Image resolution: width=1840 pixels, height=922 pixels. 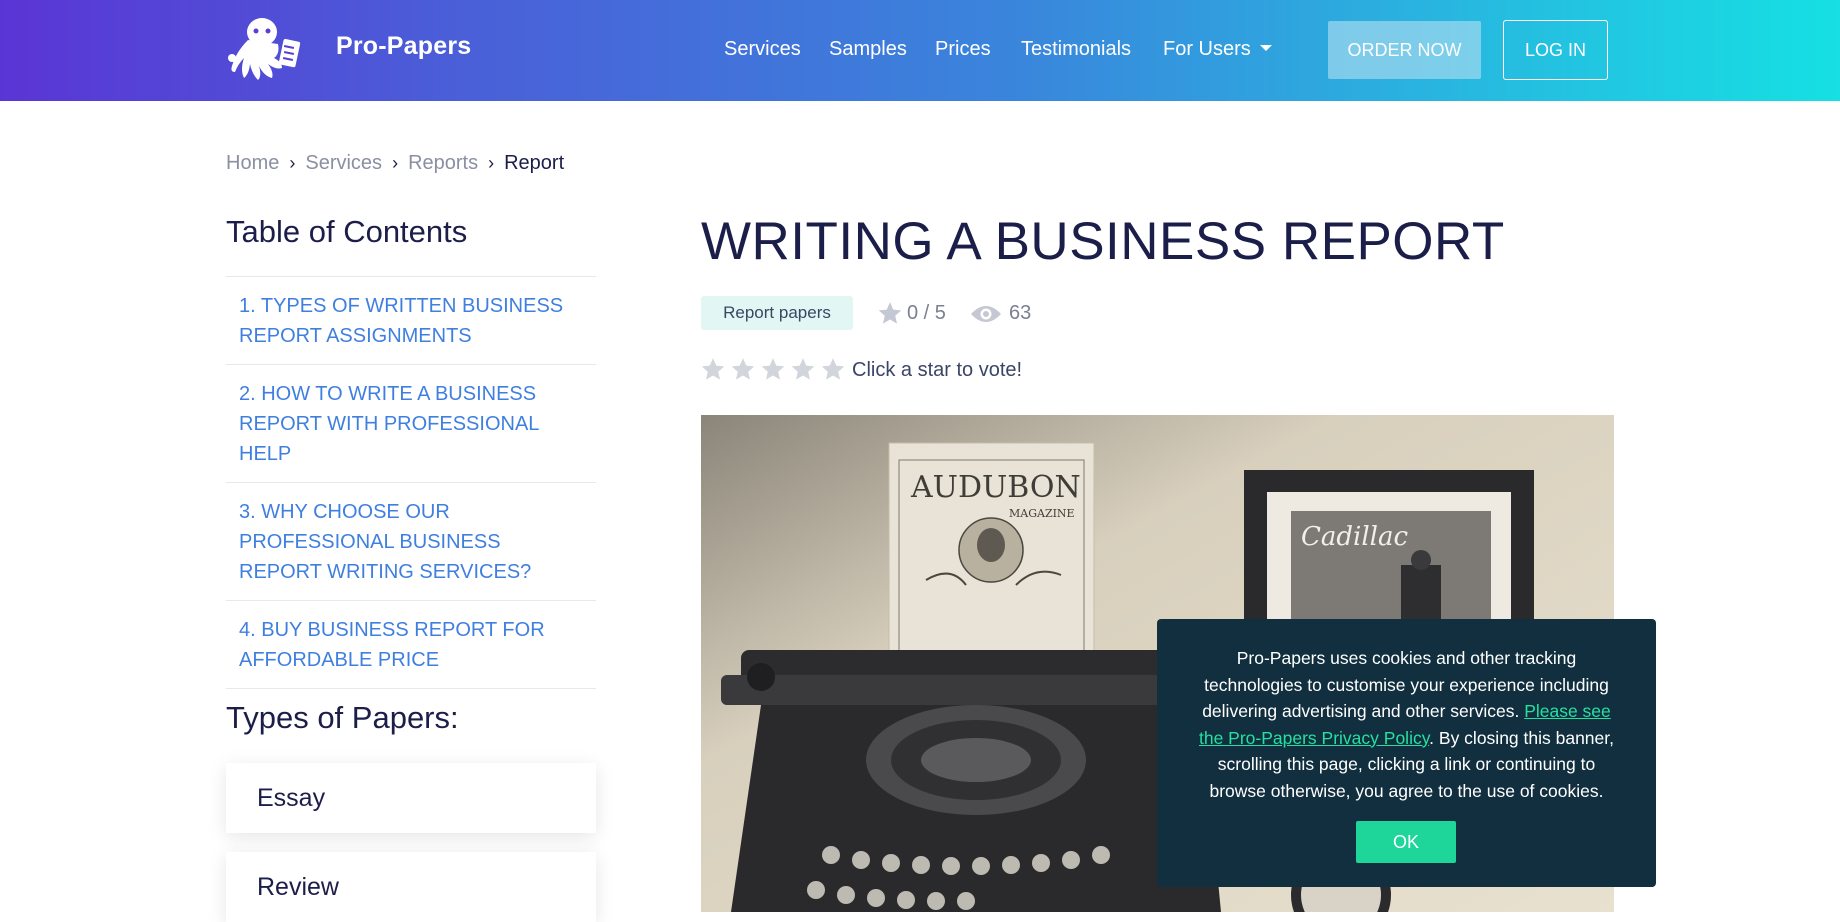 What do you see at coordinates (403, 46) in the screenshot?
I see `brand-name: Pro-Papers` at bounding box center [403, 46].